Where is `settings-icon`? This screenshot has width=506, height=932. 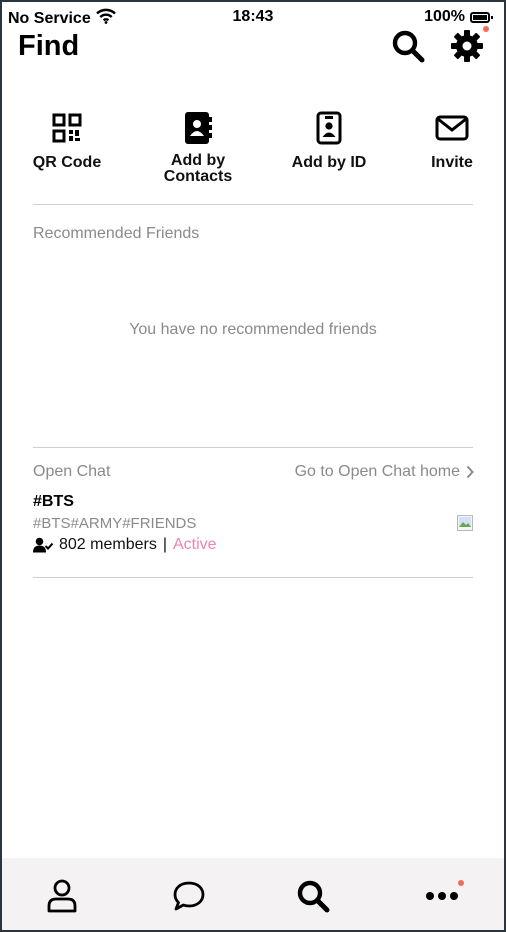
settings-icon is located at coordinates (467, 46).